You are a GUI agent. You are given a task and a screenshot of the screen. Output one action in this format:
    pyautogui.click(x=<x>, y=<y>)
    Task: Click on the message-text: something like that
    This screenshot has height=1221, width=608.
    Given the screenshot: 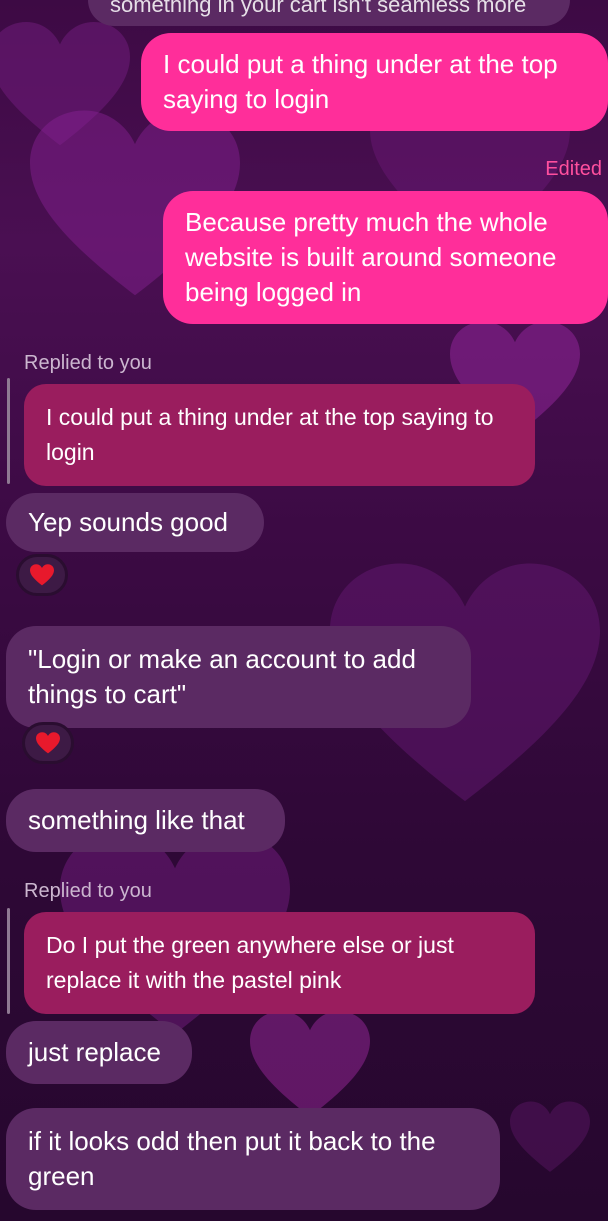 What is the action you would take?
    pyautogui.click(x=136, y=820)
    